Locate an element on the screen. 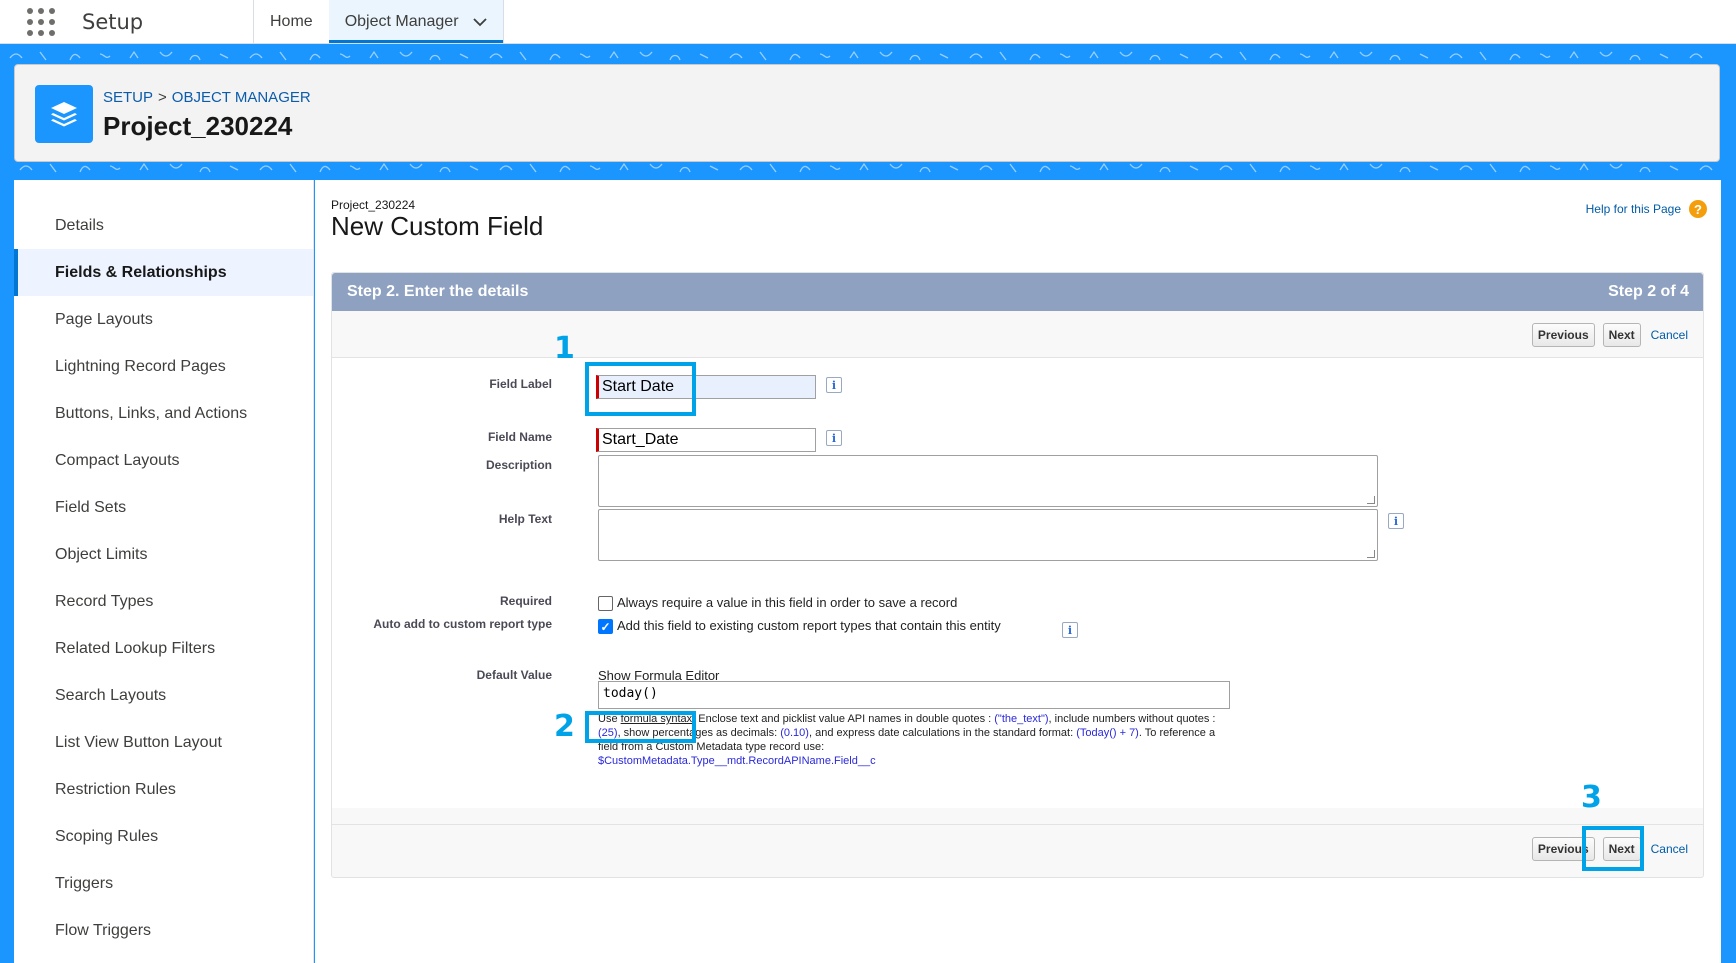 Image resolution: width=1736 pixels, height=963 pixels. tab-object-manager-label: Object Manager is located at coordinates (401, 21).